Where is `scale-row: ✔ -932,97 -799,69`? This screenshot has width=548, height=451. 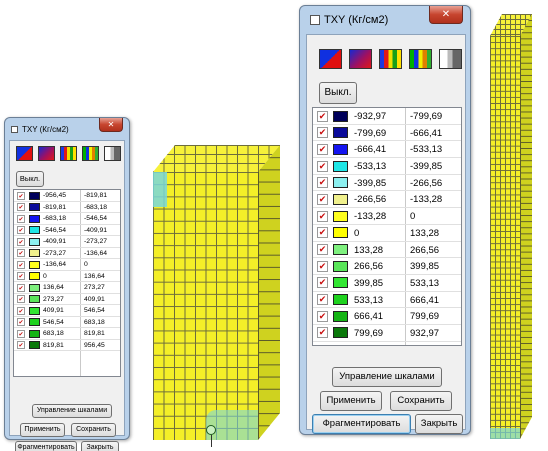
scale-row: ✔ -932,97 -799,69 is located at coordinates (387, 116).